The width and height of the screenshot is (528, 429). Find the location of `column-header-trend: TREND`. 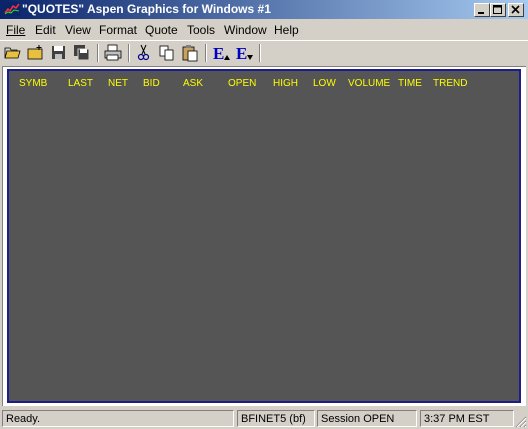

column-header-trend: TREND is located at coordinates (450, 83).